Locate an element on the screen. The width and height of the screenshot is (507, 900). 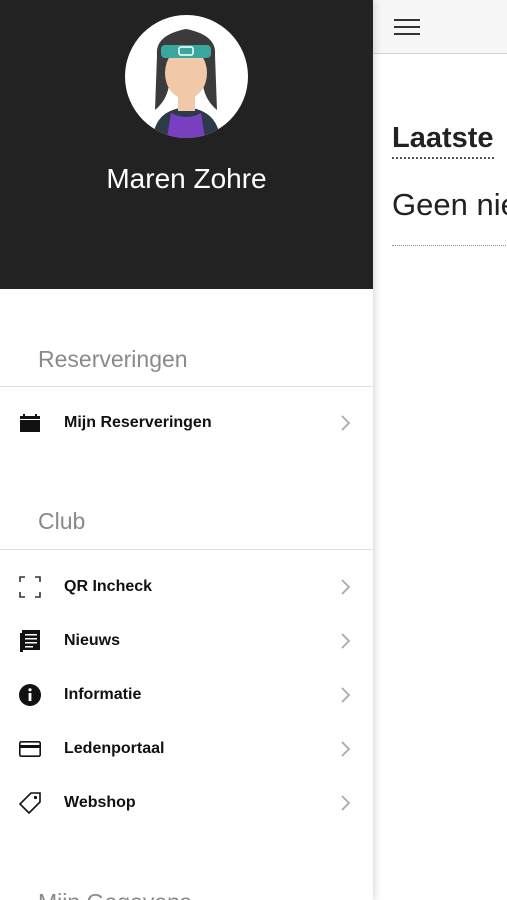
user-name: Maren Zohre is located at coordinates (186, 178).